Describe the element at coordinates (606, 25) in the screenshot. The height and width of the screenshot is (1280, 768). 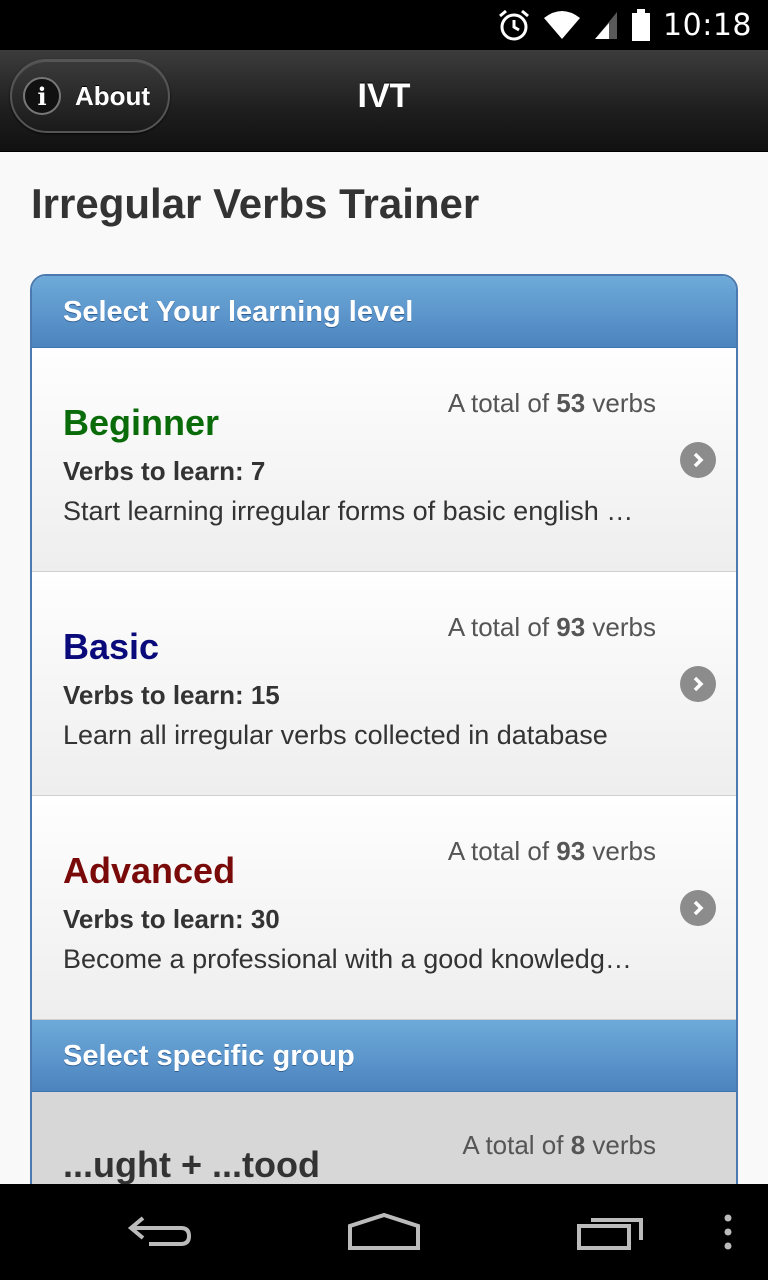
I see `signal-icon` at that location.